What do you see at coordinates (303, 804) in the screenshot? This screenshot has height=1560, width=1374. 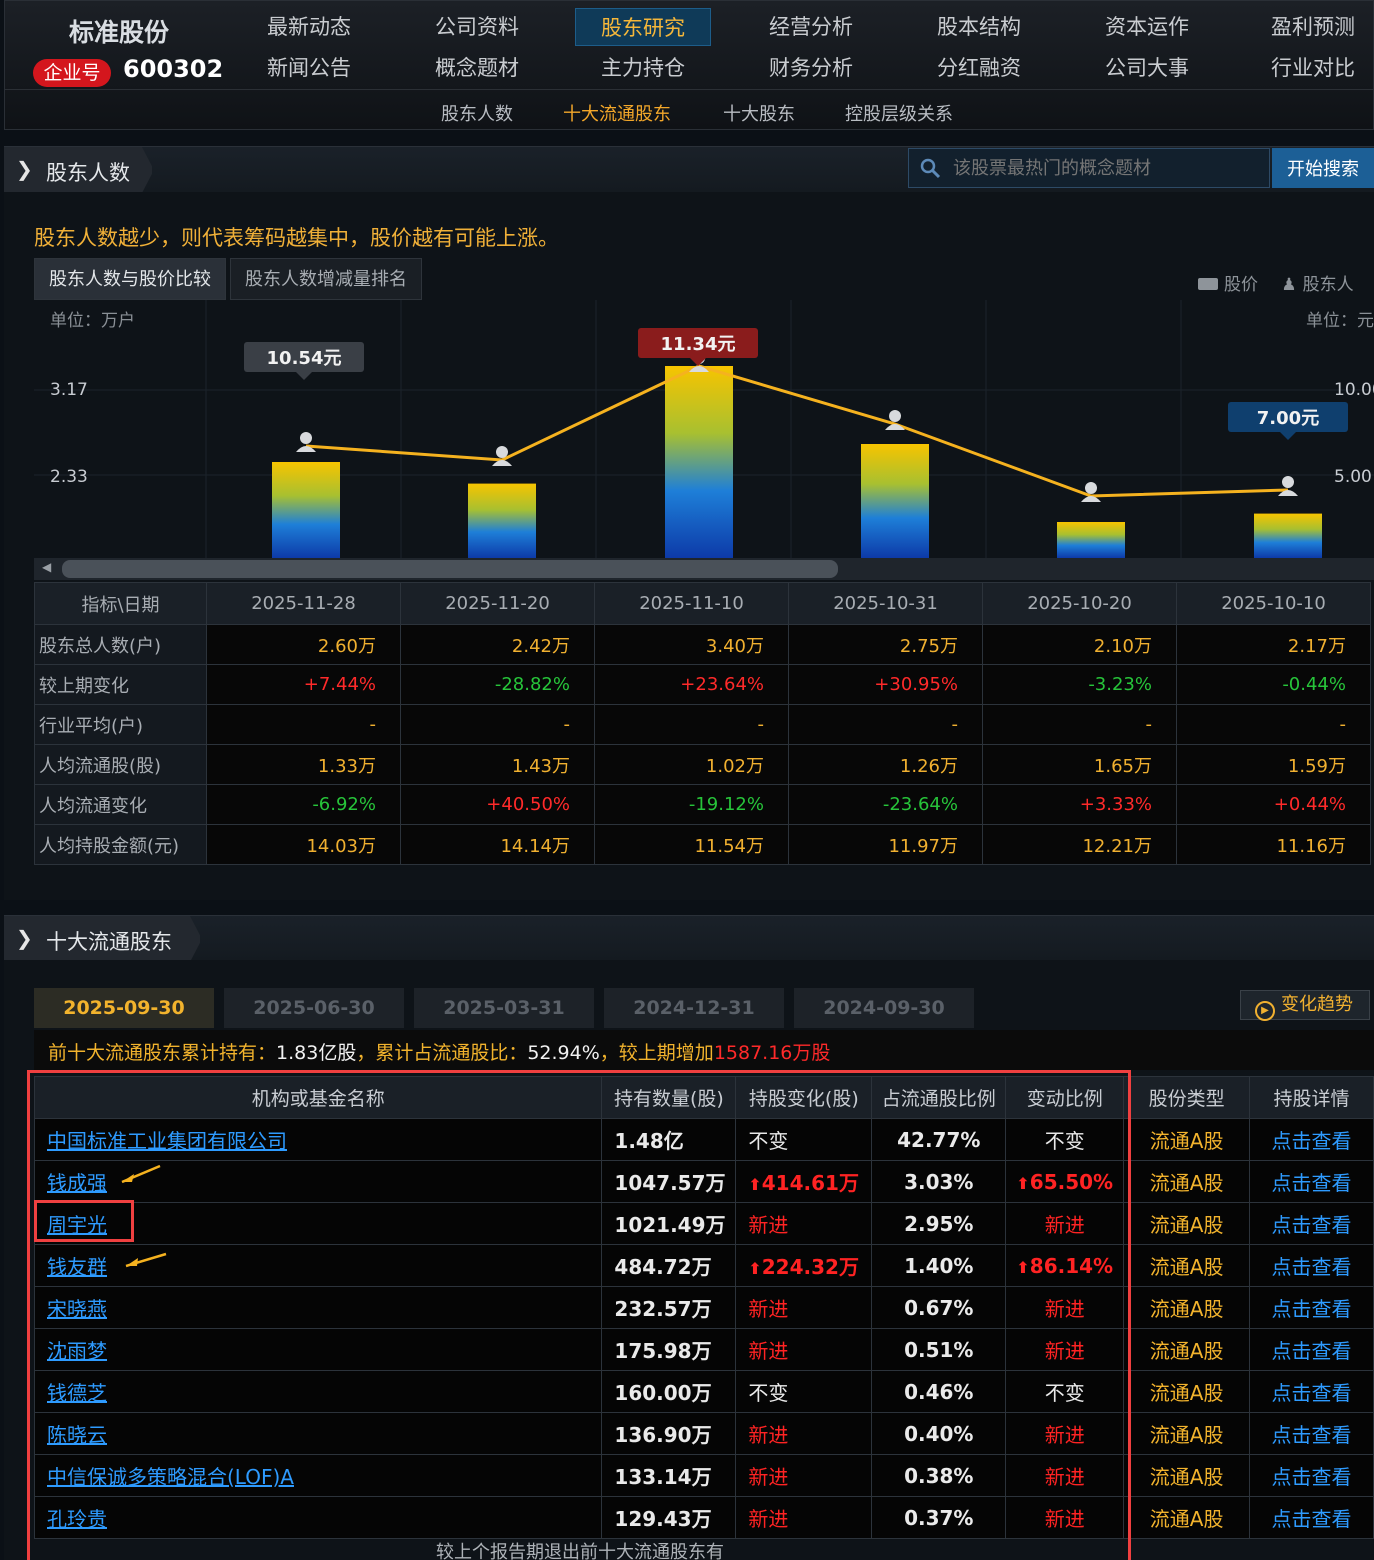 I see `table-cell: -6.92%` at bounding box center [303, 804].